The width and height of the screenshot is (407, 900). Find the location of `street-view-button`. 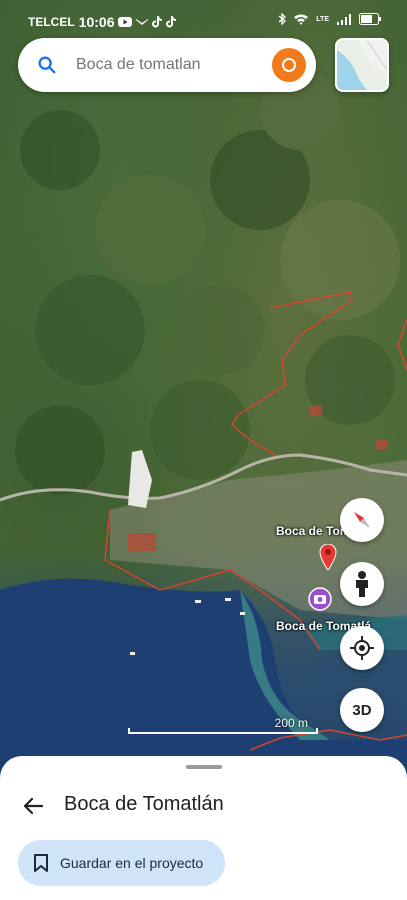

street-view-button is located at coordinates (362, 584).